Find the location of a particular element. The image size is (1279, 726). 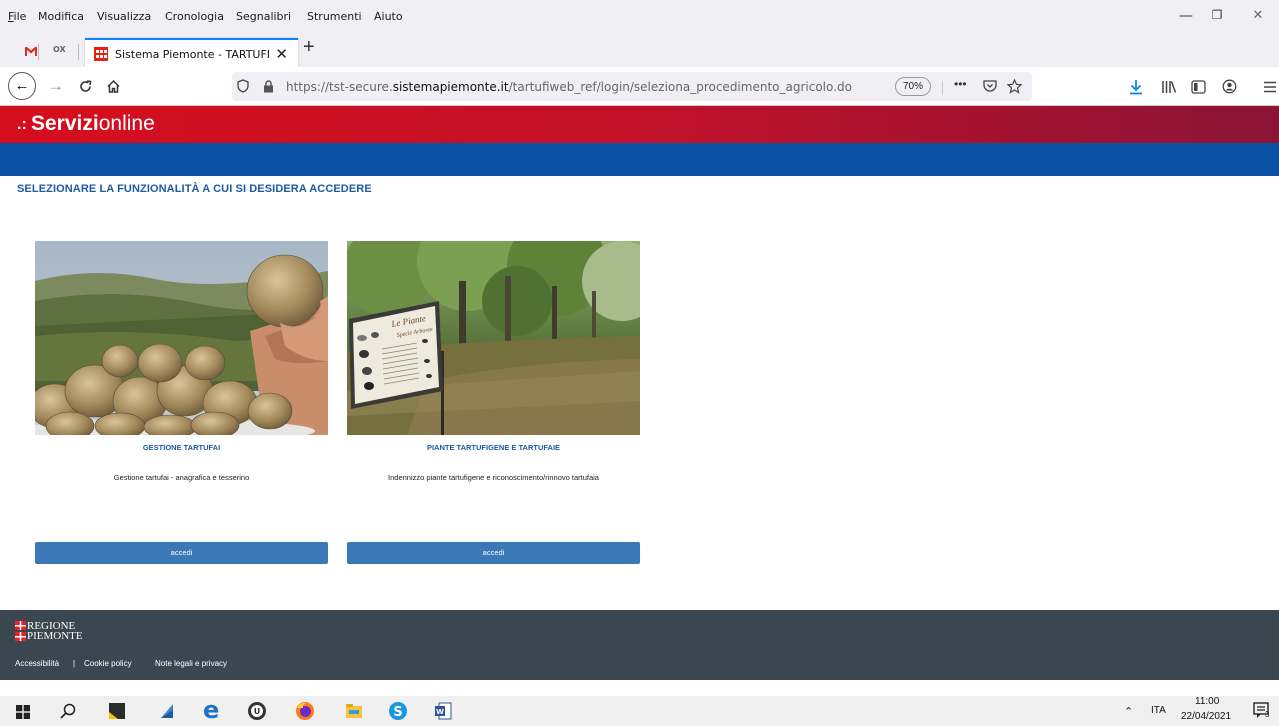

url-prefix: https://tst-secure. is located at coordinates (339, 87).